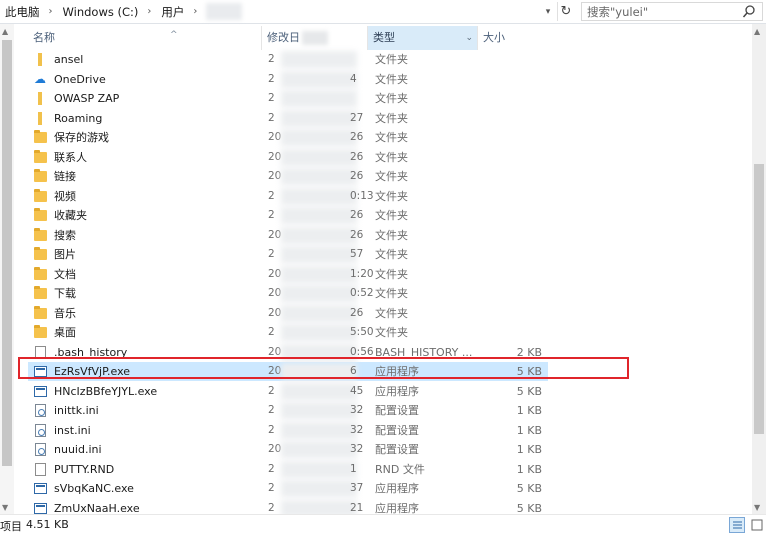 The width and height of the screenshot is (766, 537). Describe the element at coordinates (757, 31) in the screenshot. I see `scroll-up-icon: ▲` at that location.